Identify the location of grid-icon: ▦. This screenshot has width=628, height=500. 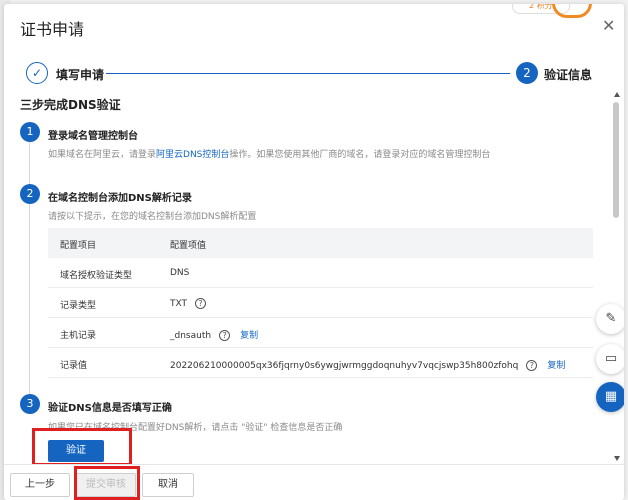
(610, 397).